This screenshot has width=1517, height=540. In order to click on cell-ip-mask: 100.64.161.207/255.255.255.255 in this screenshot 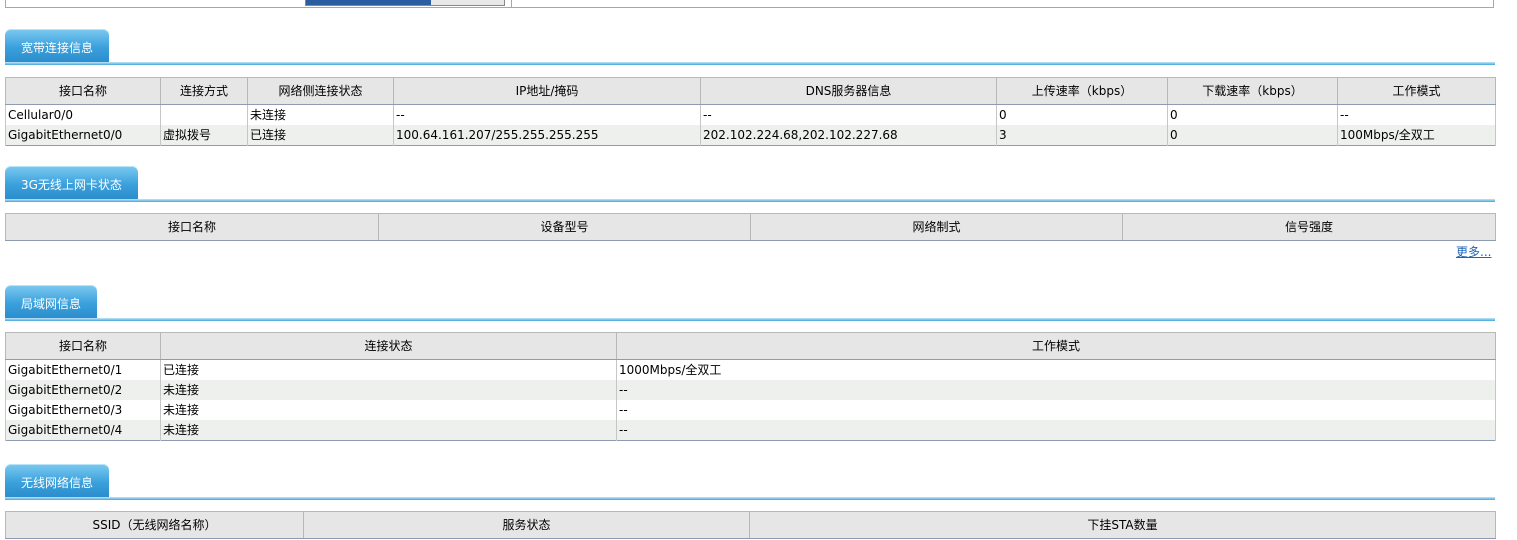, I will do `click(547, 135)`.